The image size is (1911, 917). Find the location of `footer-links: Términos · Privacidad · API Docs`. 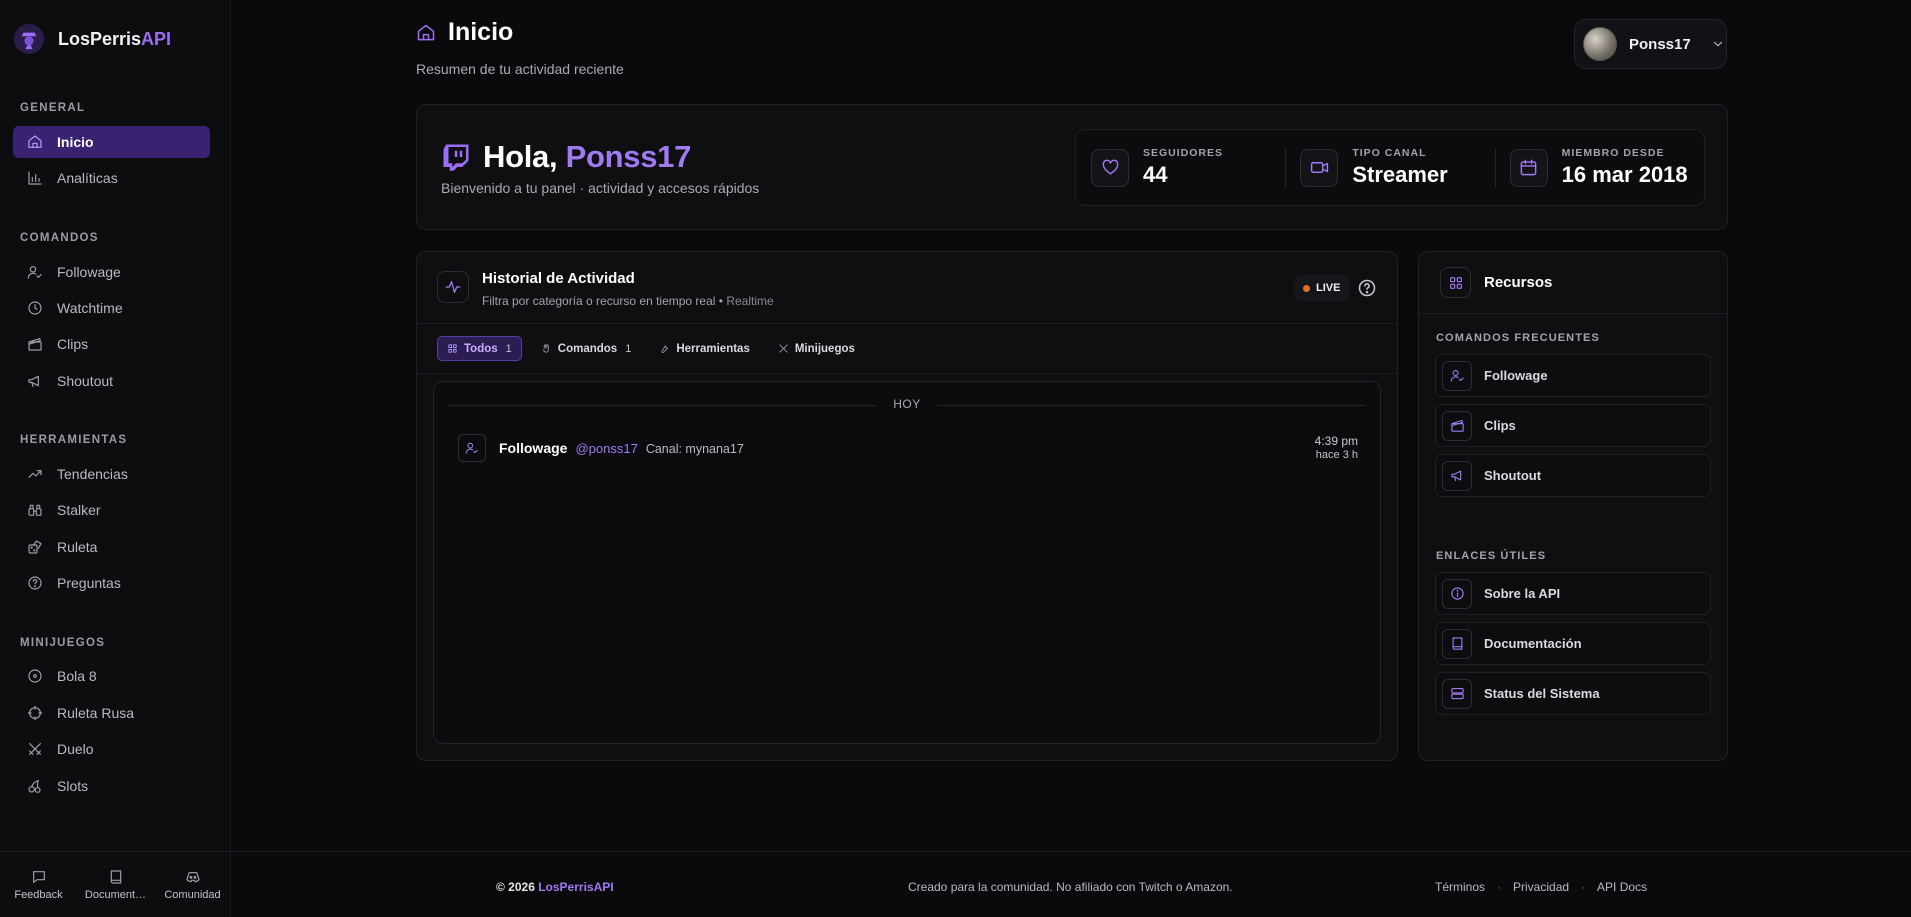

footer-links: Términos · Privacidad · API Docs is located at coordinates (1541, 887).